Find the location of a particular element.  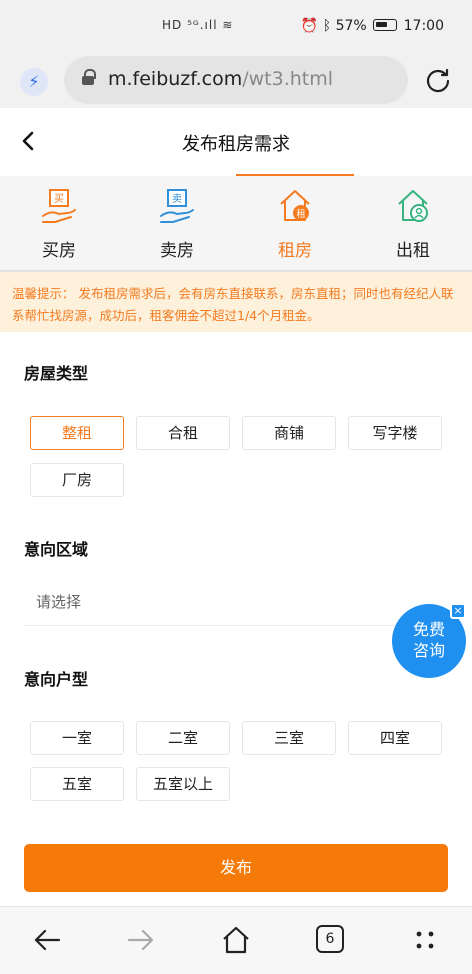

tab-buy: 买 买房 is located at coordinates (59, 224).